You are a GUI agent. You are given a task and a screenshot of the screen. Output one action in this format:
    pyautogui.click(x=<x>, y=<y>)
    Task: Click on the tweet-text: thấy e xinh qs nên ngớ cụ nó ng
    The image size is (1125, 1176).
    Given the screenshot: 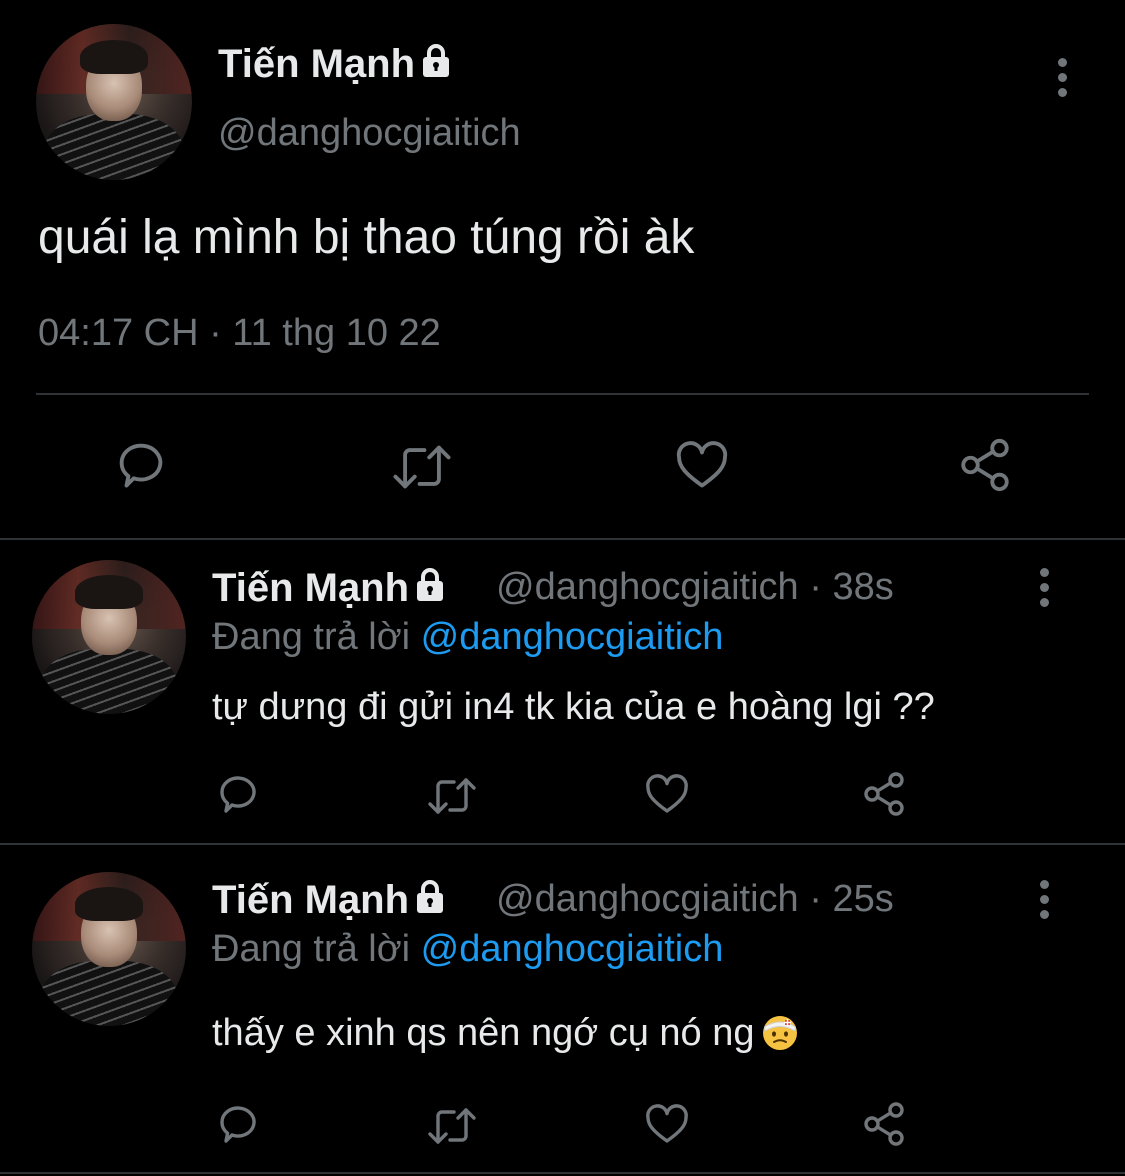 What is the action you would take?
    pyautogui.click(x=505, y=1033)
    